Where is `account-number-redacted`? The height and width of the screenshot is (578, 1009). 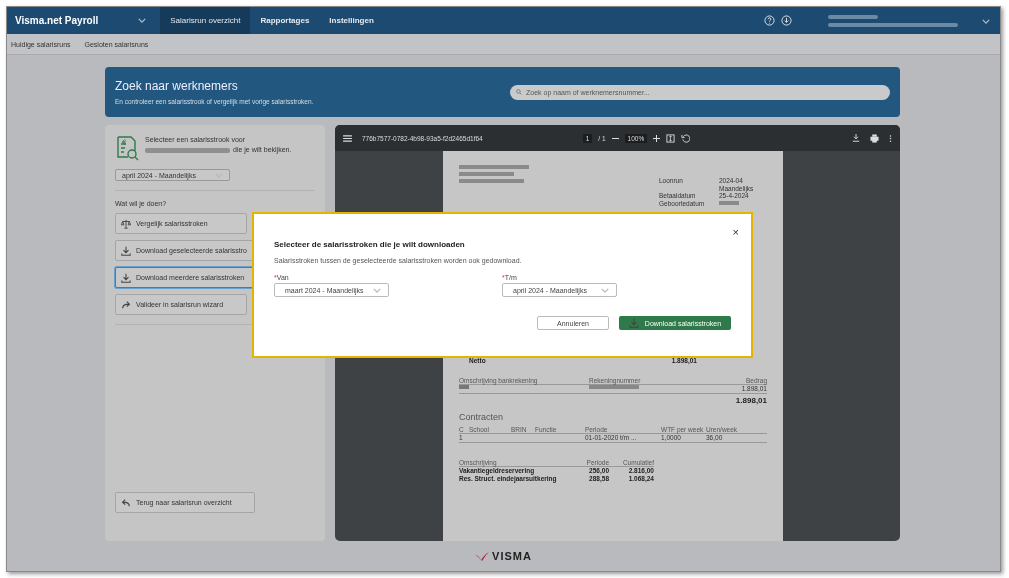
account-number-redacted is located at coordinates (614, 387).